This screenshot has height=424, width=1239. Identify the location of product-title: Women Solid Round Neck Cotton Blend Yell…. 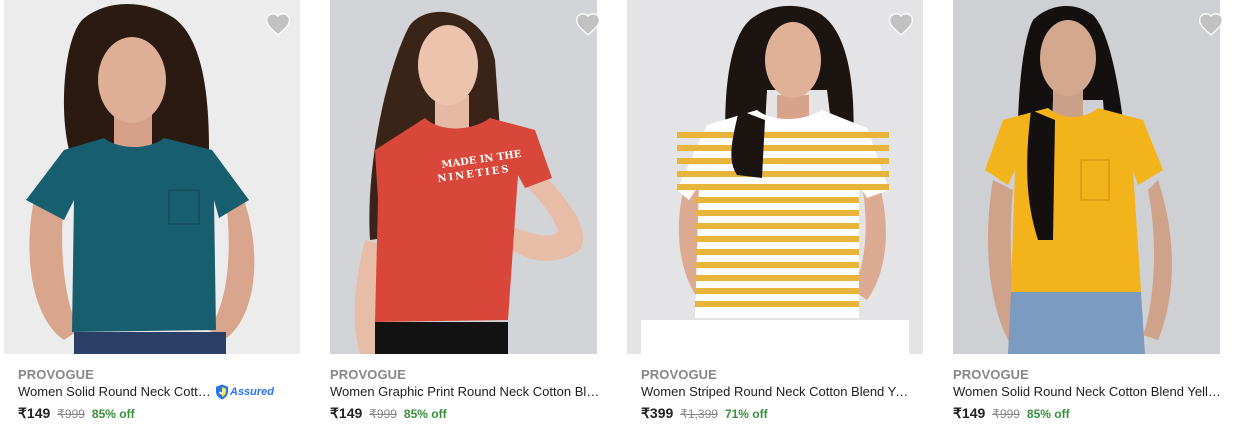
(1088, 391).